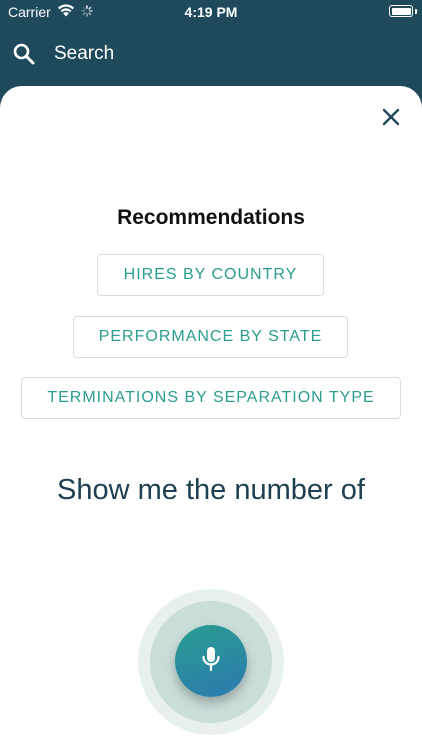 This screenshot has height=750, width=422. What do you see at coordinates (24, 54) in the screenshot?
I see `search-icon` at bounding box center [24, 54].